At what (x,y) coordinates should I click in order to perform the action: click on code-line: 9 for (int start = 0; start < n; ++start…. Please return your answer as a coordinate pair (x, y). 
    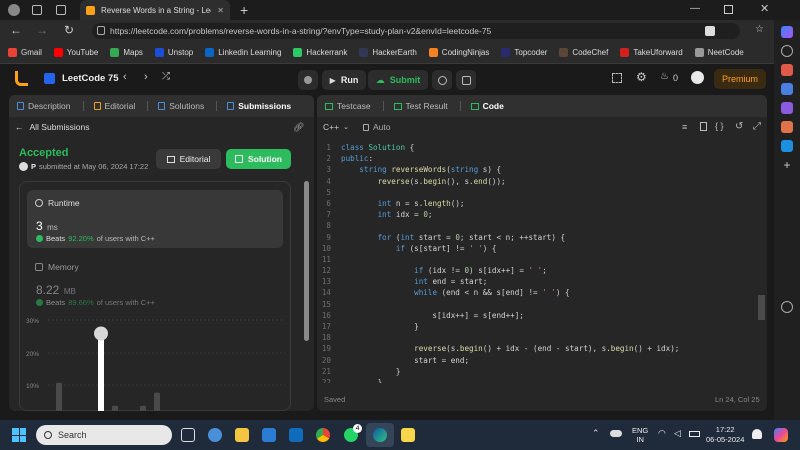
    Looking at the image, I should click on (537, 237).